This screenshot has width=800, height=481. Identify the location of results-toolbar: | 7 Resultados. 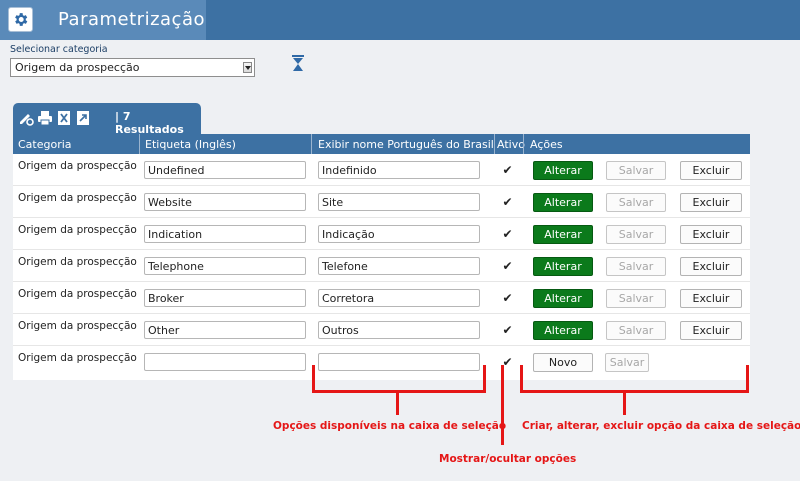
(107, 119).